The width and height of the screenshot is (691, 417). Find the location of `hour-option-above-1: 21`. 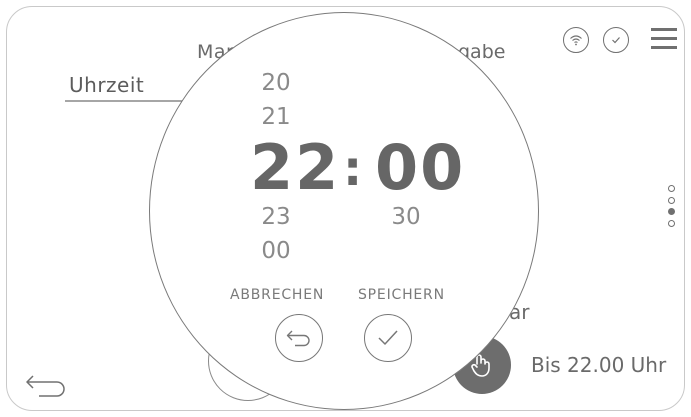

hour-option-above-1: 21 is located at coordinates (276, 117).